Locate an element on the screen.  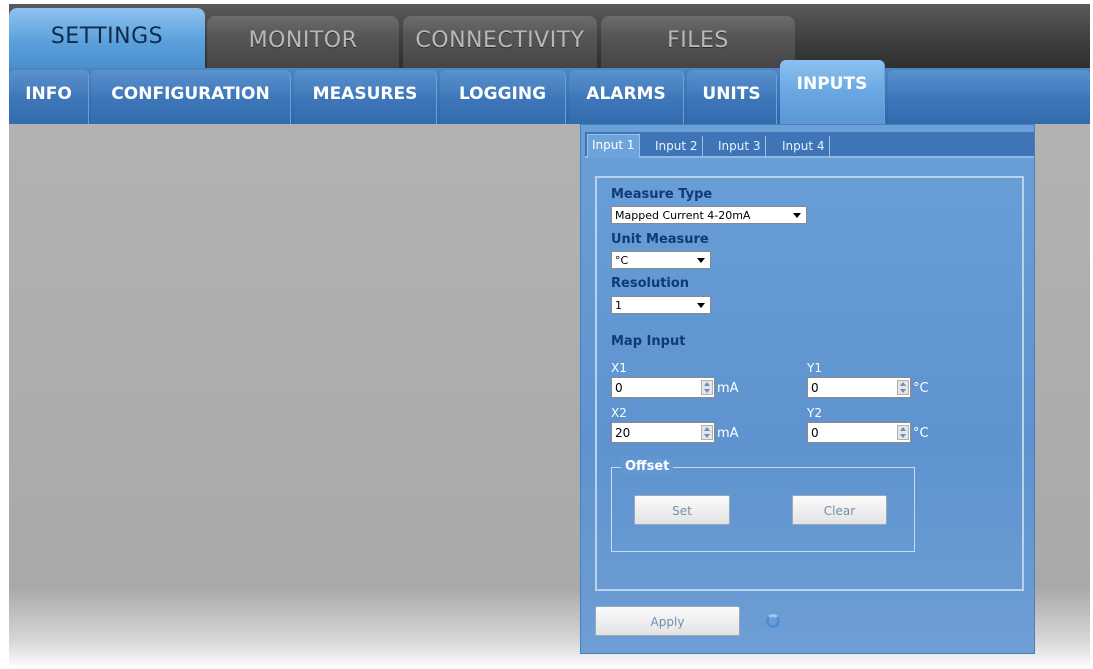
tab-input-1: Input 1 is located at coordinates (613, 146).